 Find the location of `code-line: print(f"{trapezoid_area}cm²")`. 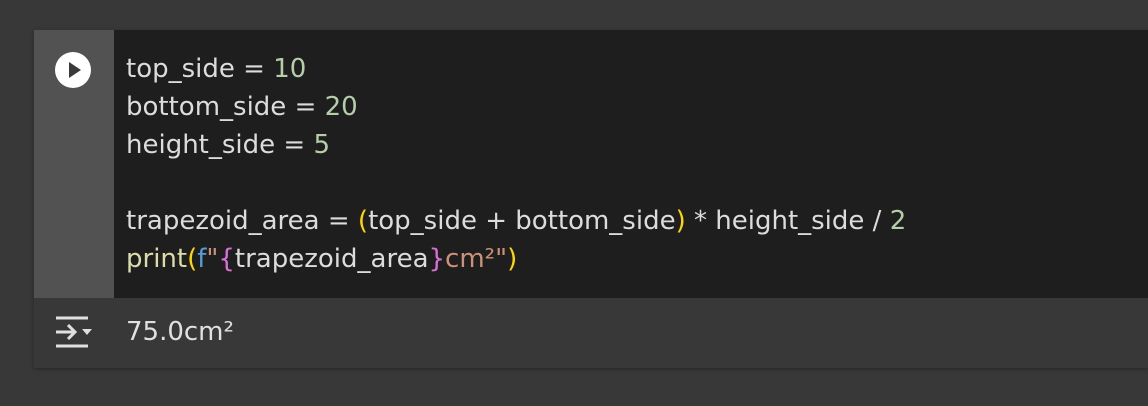

code-line: print(f"{trapezoid_area}cm²") is located at coordinates (516, 259).